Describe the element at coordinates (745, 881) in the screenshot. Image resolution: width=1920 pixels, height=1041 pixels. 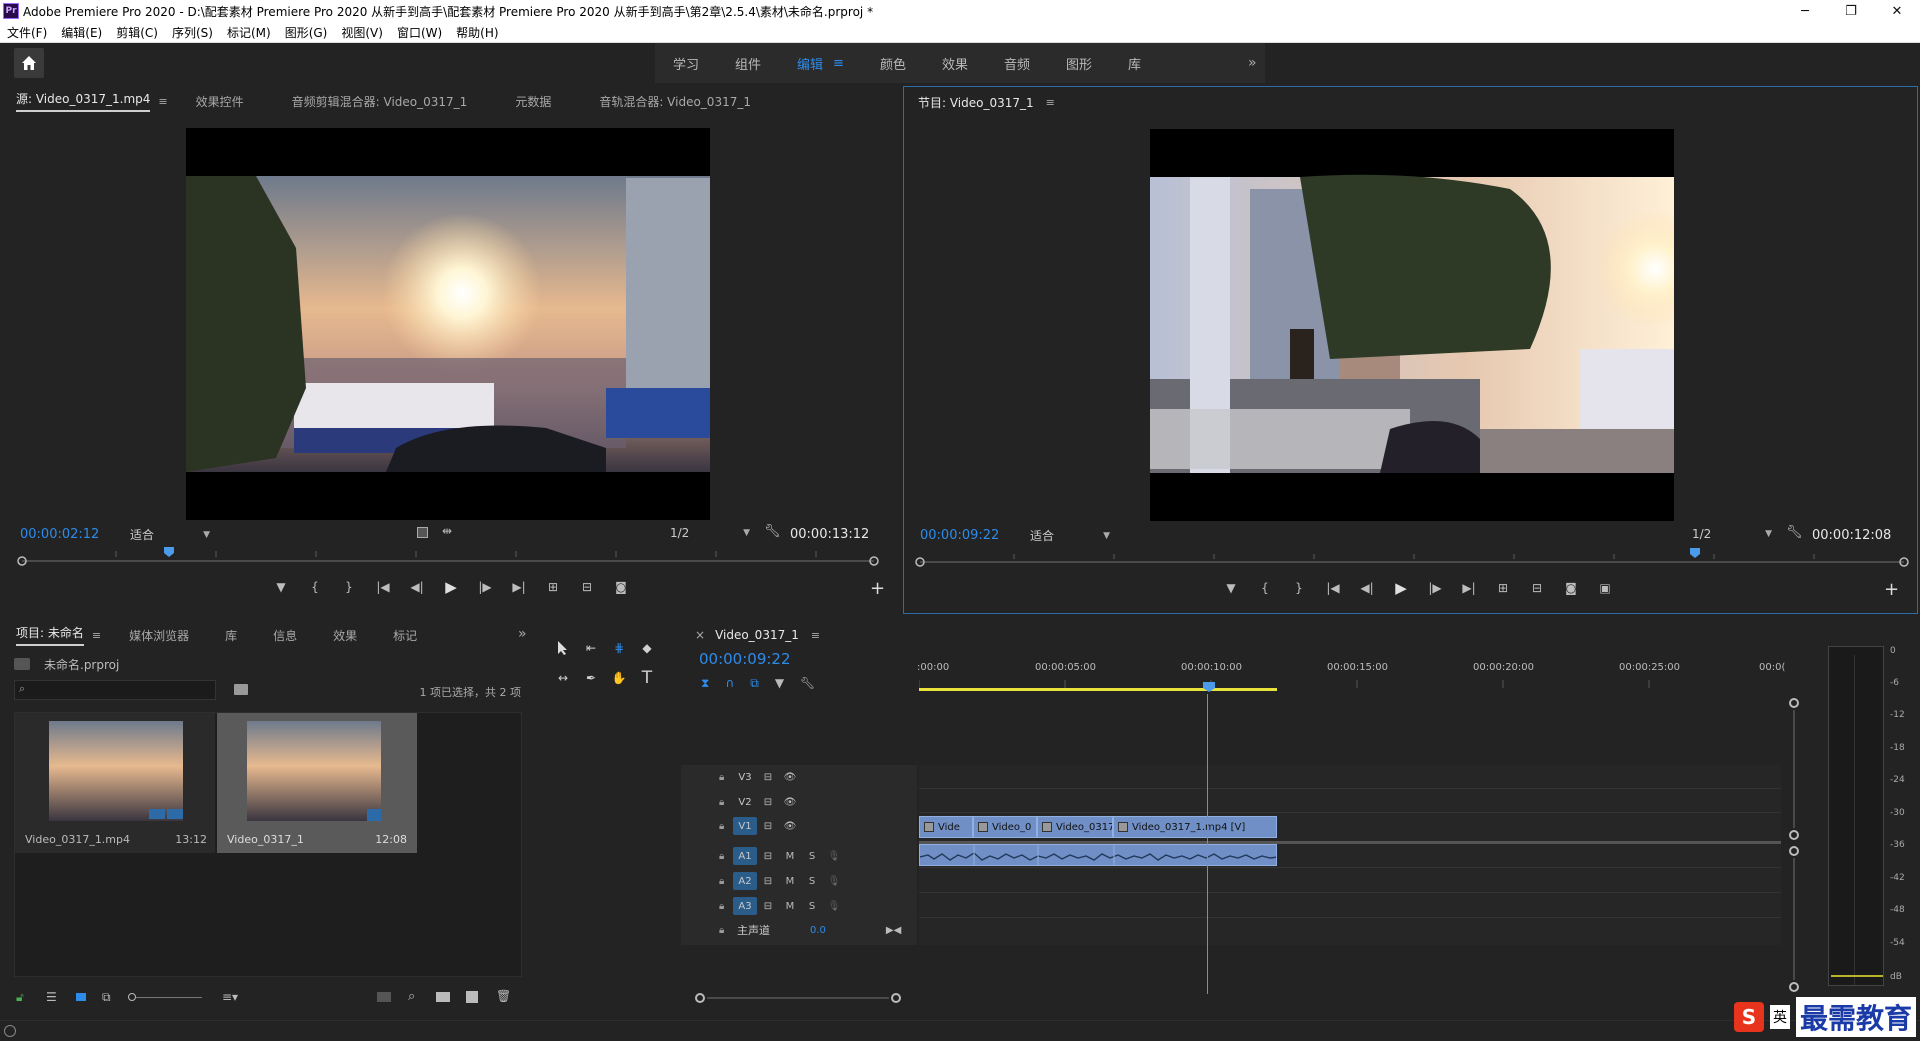
I see `track-label-a2: A2` at that location.